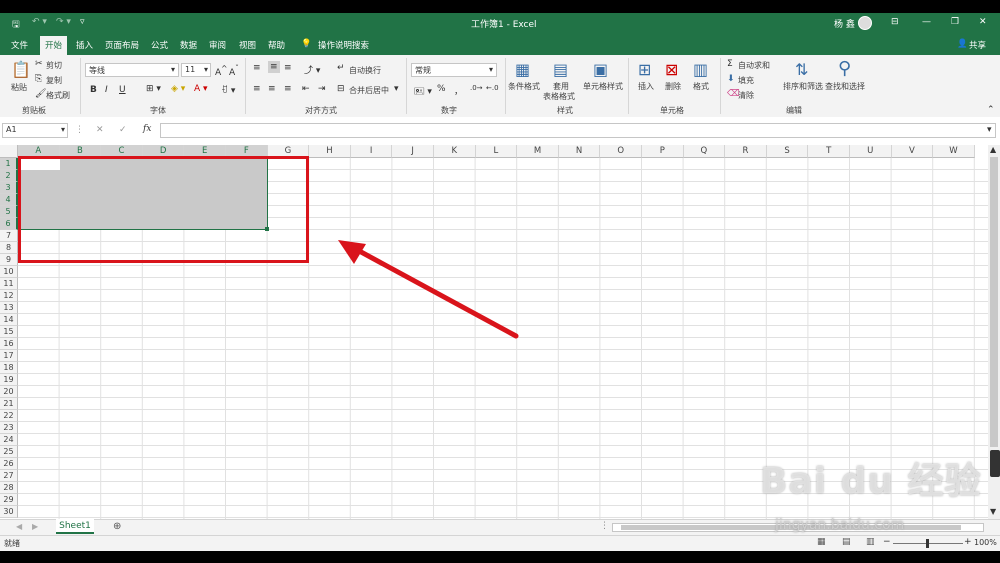 This screenshot has height=563, width=1000. What do you see at coordinates (603, 86) in the screenshot?
I see `cell-styles-button: 单元格样式` at bounding box center [603, 86].